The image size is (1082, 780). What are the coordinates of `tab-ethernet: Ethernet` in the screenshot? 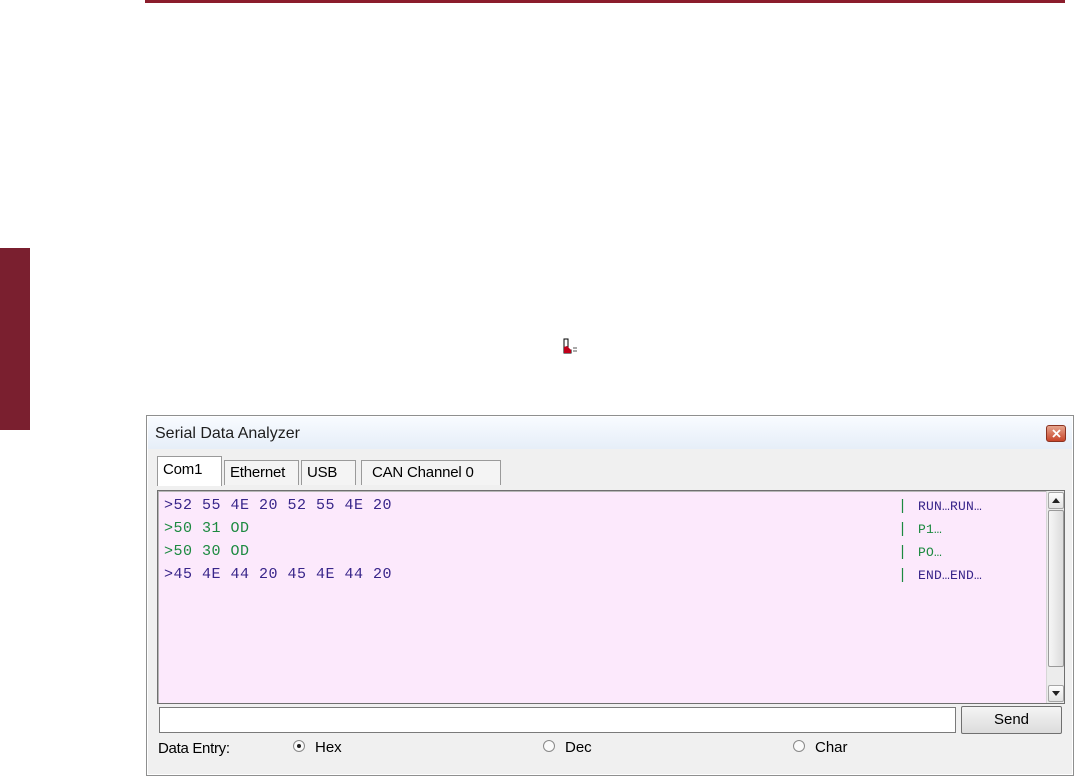 It's located at (261, 472).